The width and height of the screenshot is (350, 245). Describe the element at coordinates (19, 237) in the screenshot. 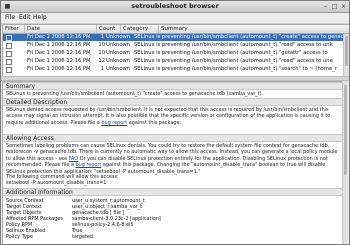

I see `info-key: Policy Type` at that location.